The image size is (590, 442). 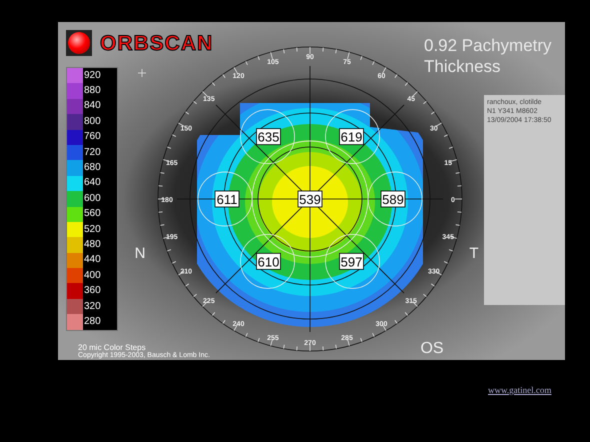 What do you see at coordinates (351, 261) in the screenshot?
I see `thickness-reading: 597` at bounding box center [351, 261].